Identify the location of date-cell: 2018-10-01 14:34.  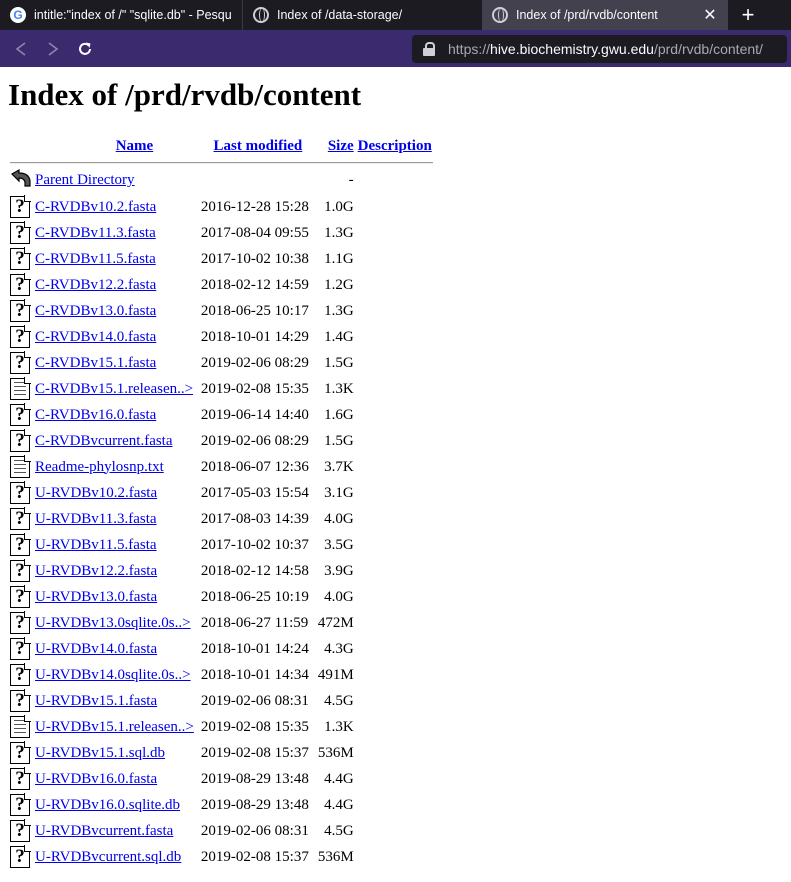
(254, 674).